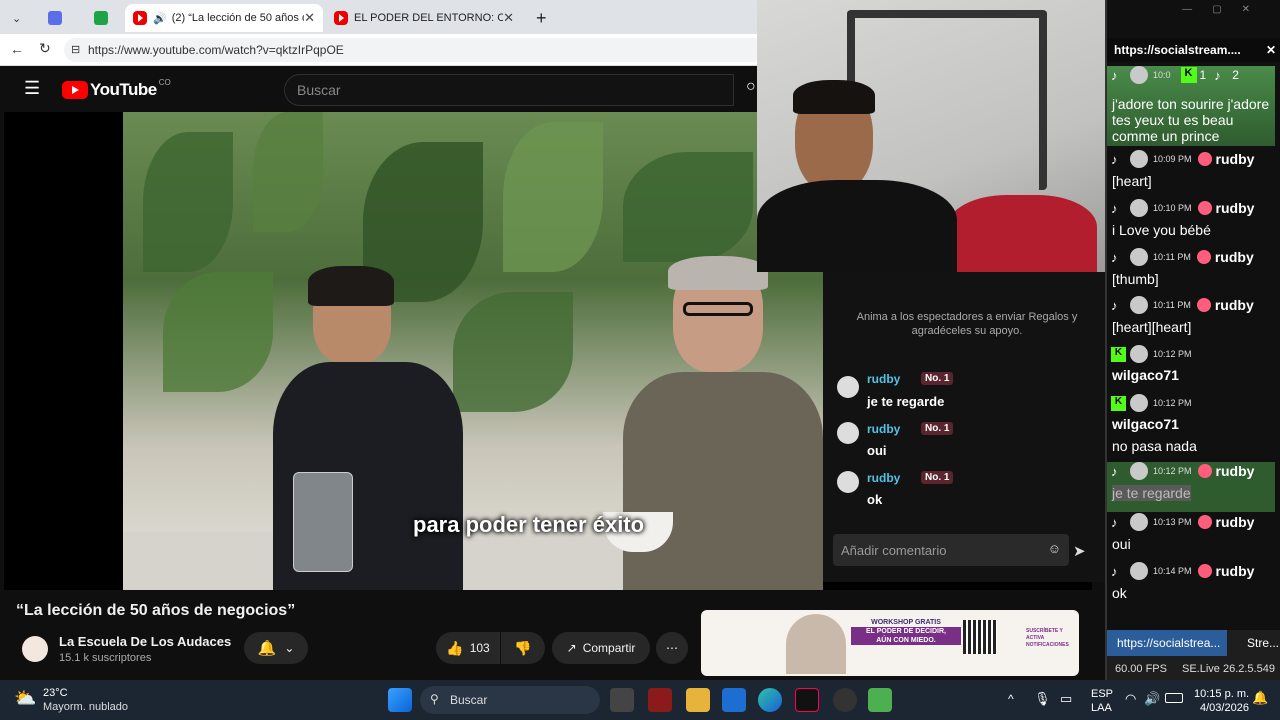 The width and height of the screenshot is (1280, 720). I want to click on youtube-play-icon, so click(75, 90).